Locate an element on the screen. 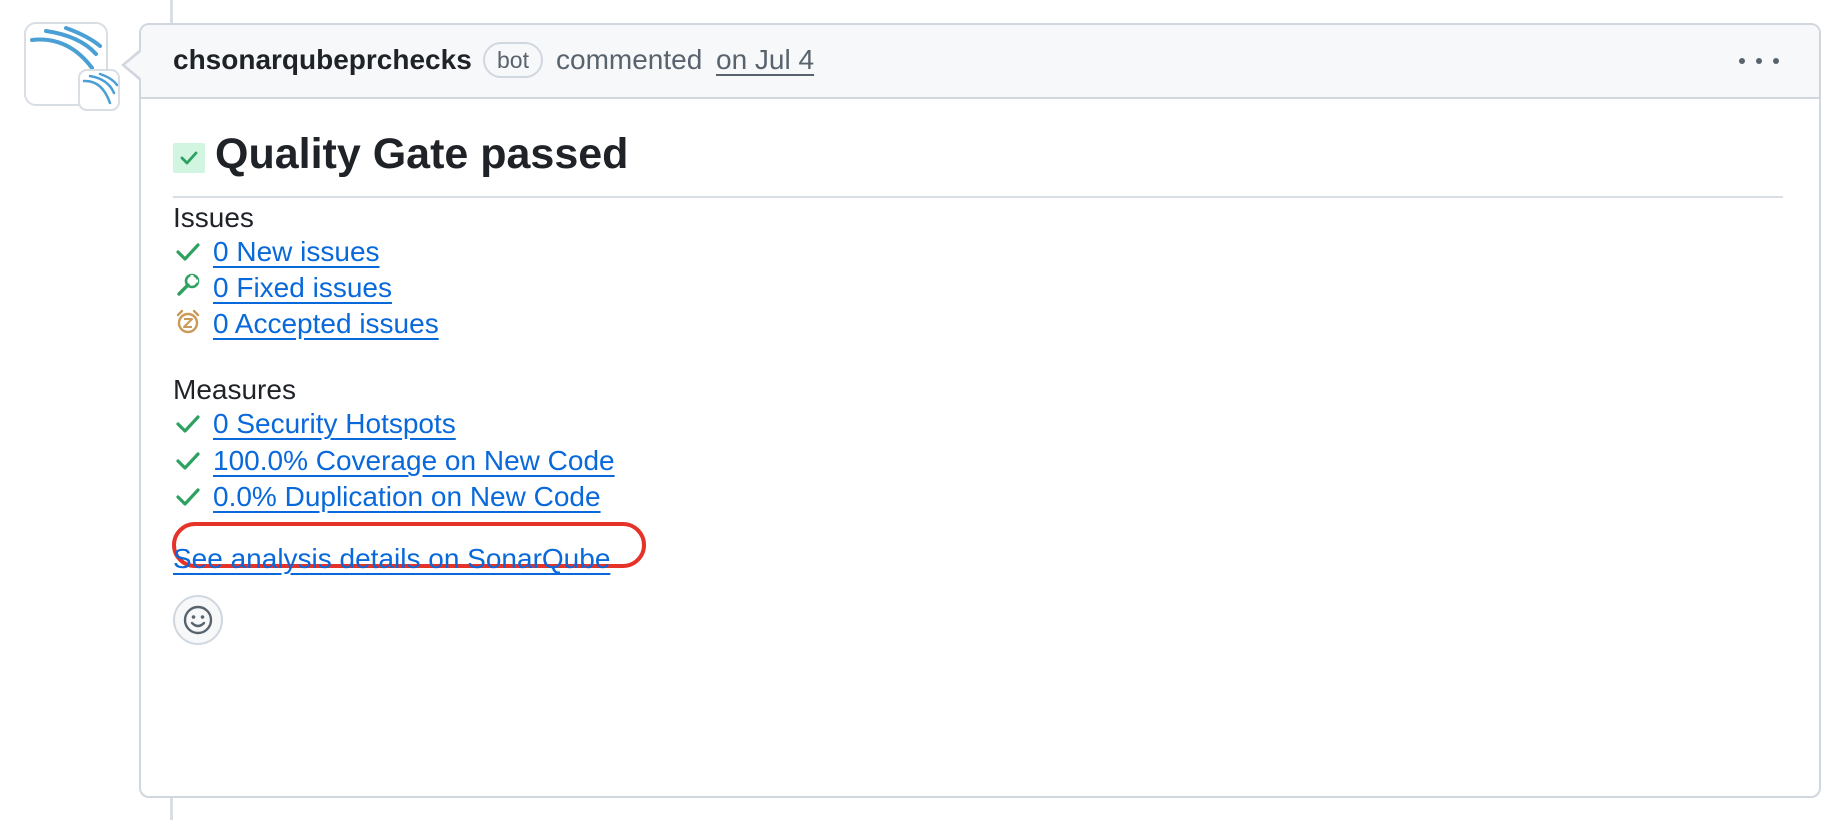 This screenshot has height=820, width=1848. kebab-horizontal-icon is located at coordinates (1759, 62).